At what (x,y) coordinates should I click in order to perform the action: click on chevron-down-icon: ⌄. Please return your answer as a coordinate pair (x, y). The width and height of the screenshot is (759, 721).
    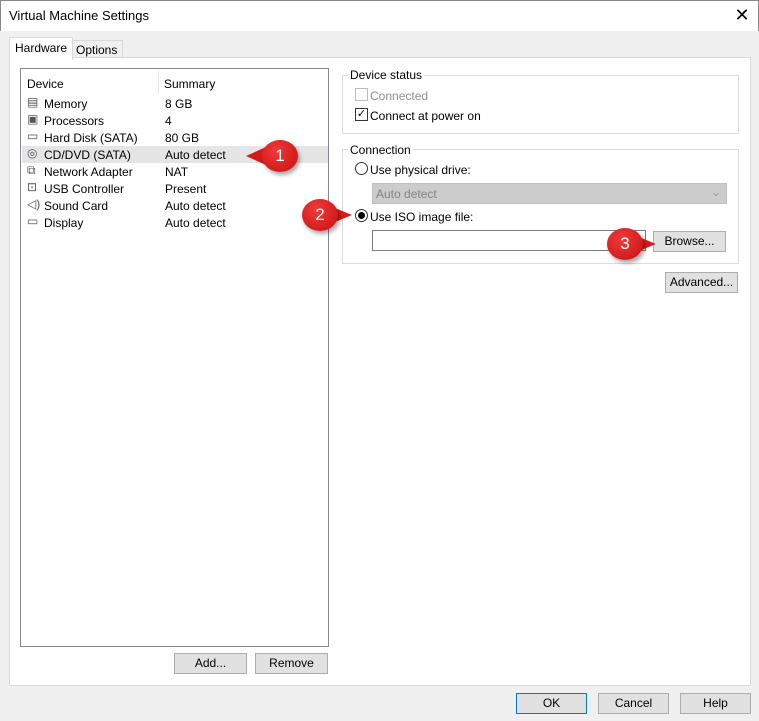
    Looking at the image, I should click on (715, 192).